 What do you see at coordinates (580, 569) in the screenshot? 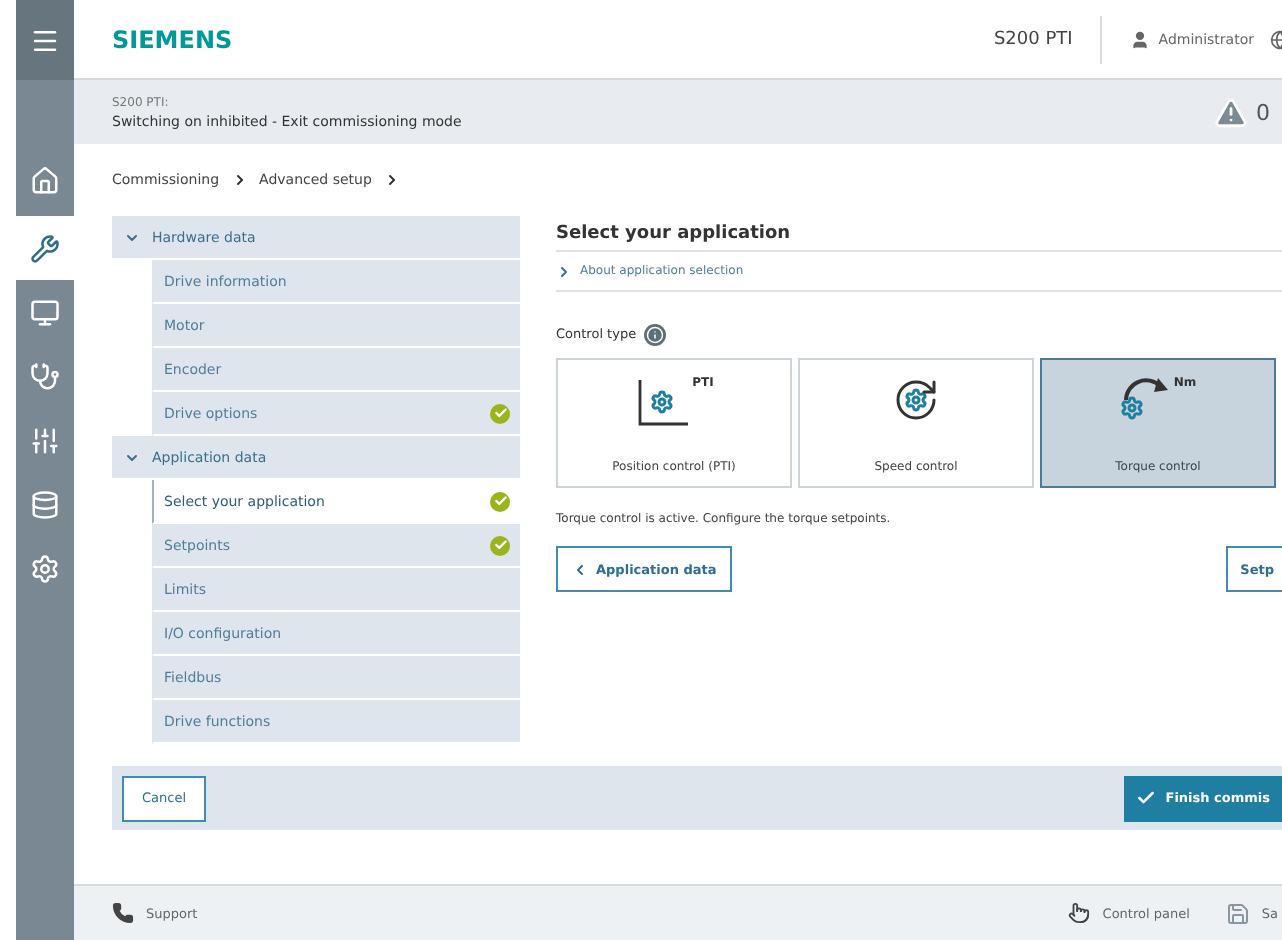
I see `chevron-left-icon` at bounding box center [580, 569].